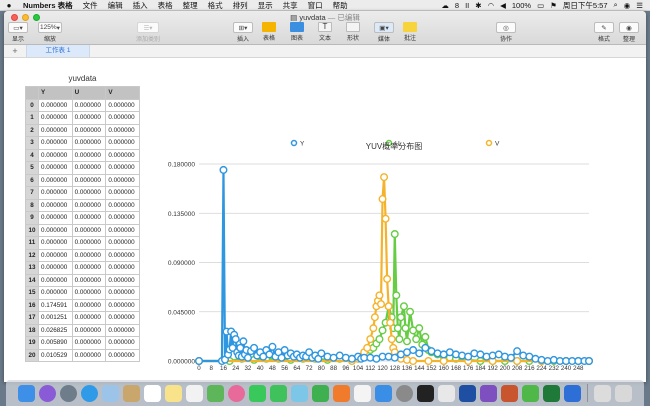  What do you see at coordinates (491, 5) in the screenshot?
I see `wifi-icon: ◠` at bounding box center [491, 5].